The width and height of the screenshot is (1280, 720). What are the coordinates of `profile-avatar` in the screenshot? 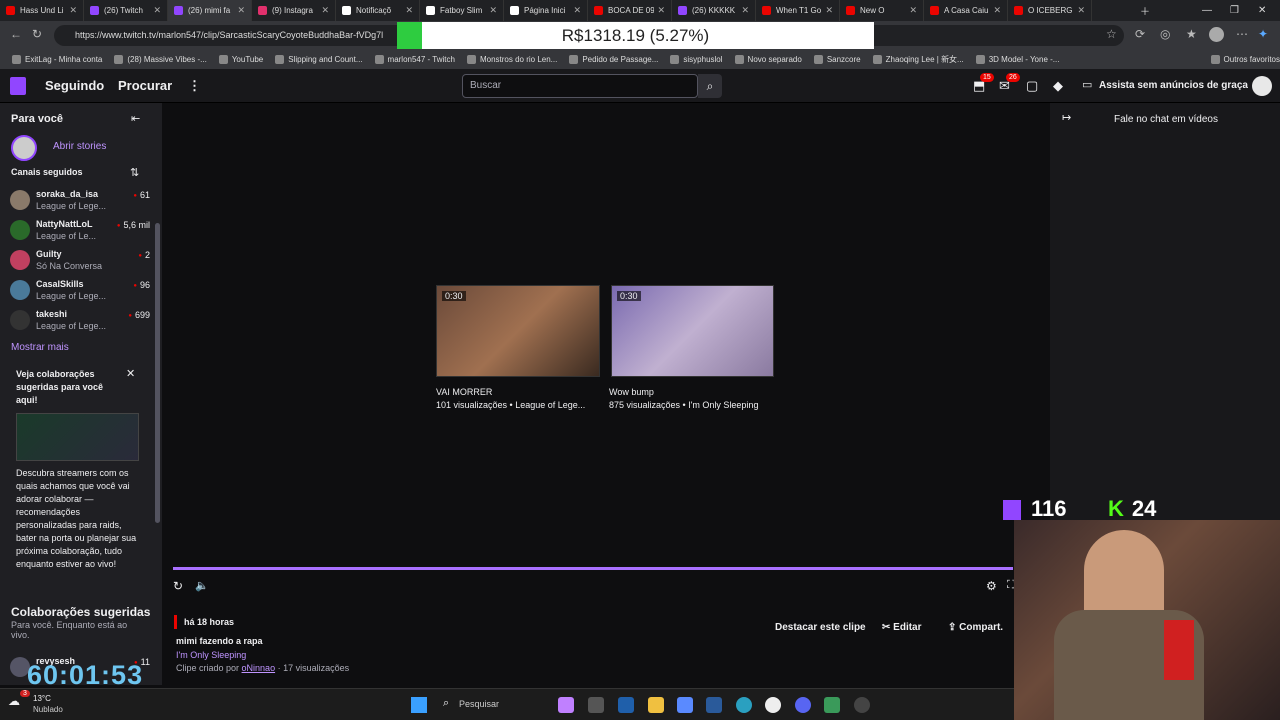 It's located at (1216, 34).